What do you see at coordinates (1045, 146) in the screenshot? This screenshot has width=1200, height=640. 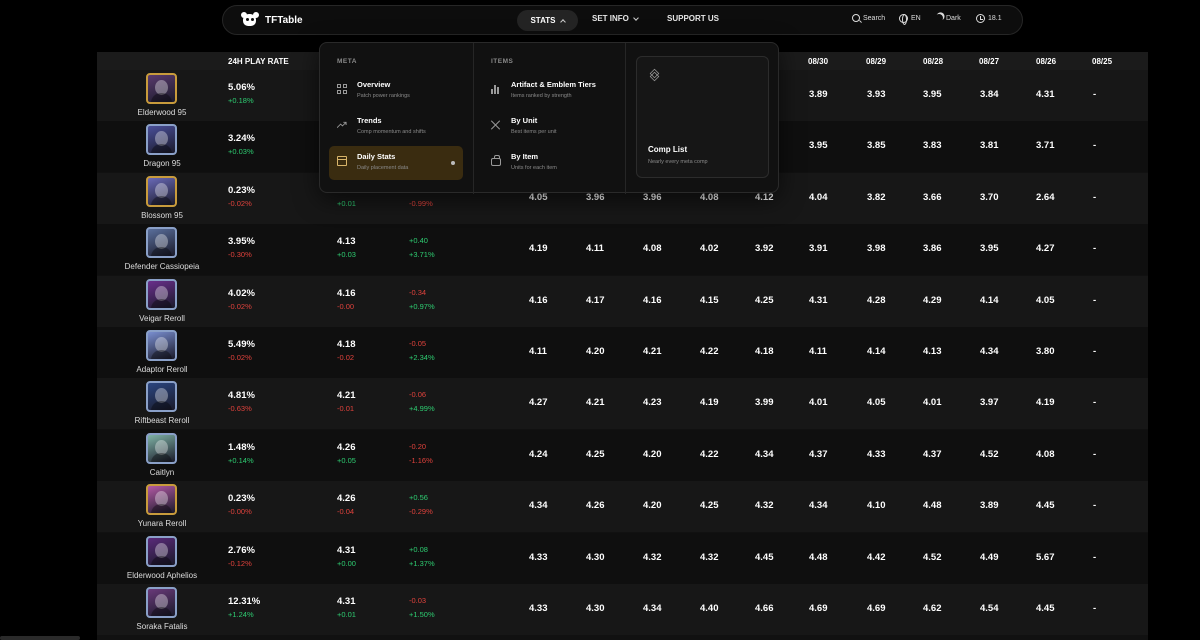 I see `daily-avg-cell: 3.71` at bounding box center [1045, 146].